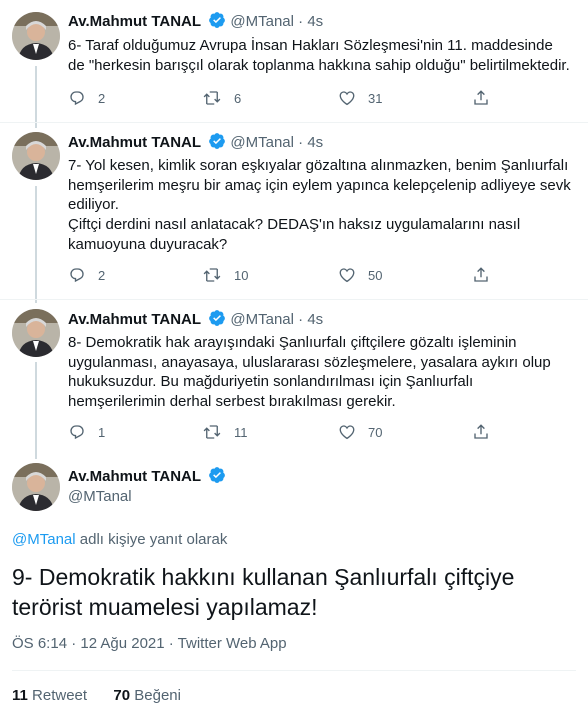  What do you see at coordinates (375, 98) in the screenshot?
I see `like-count: 31` at bounding box center [375, 98].